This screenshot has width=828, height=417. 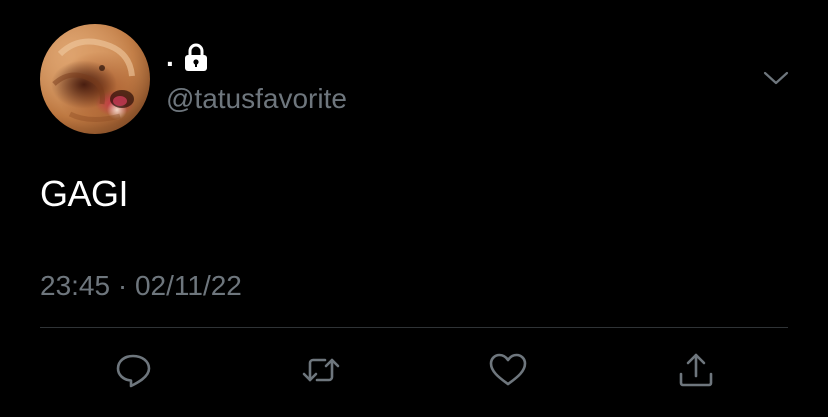 I want to click on share-upload-icon, so click(x=696, y=370).